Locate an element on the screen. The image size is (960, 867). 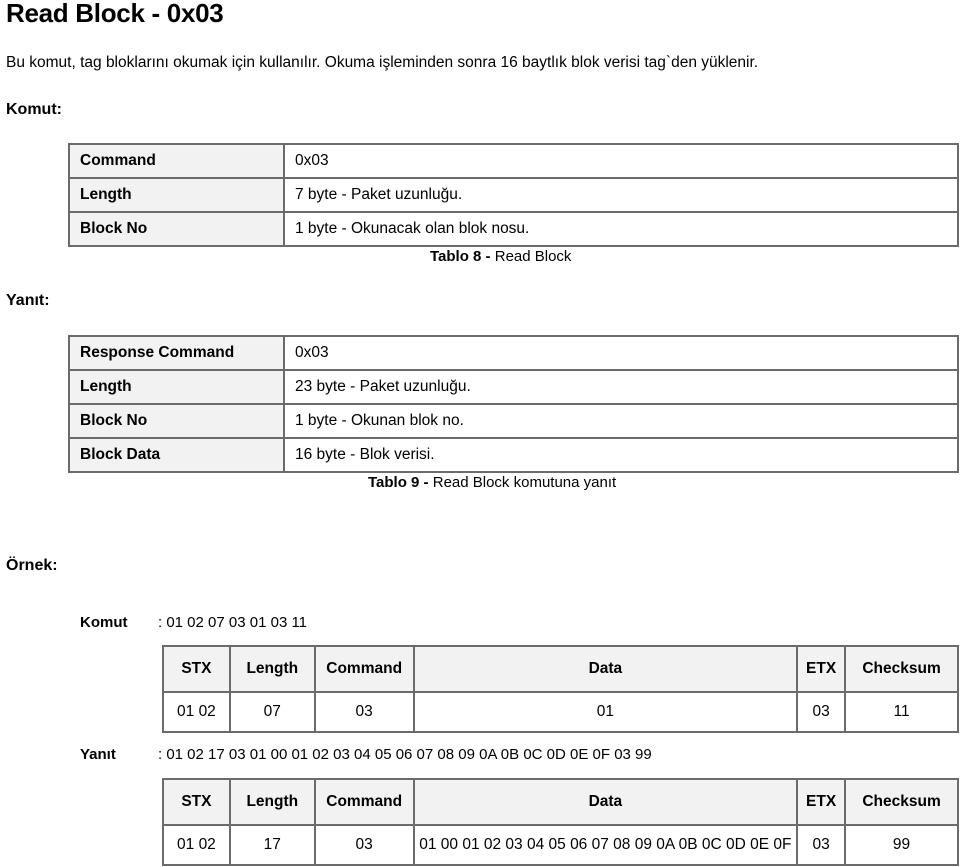
table-row: Block No 1 byte - Okunan blok no. is located at coordinates (513, 421).